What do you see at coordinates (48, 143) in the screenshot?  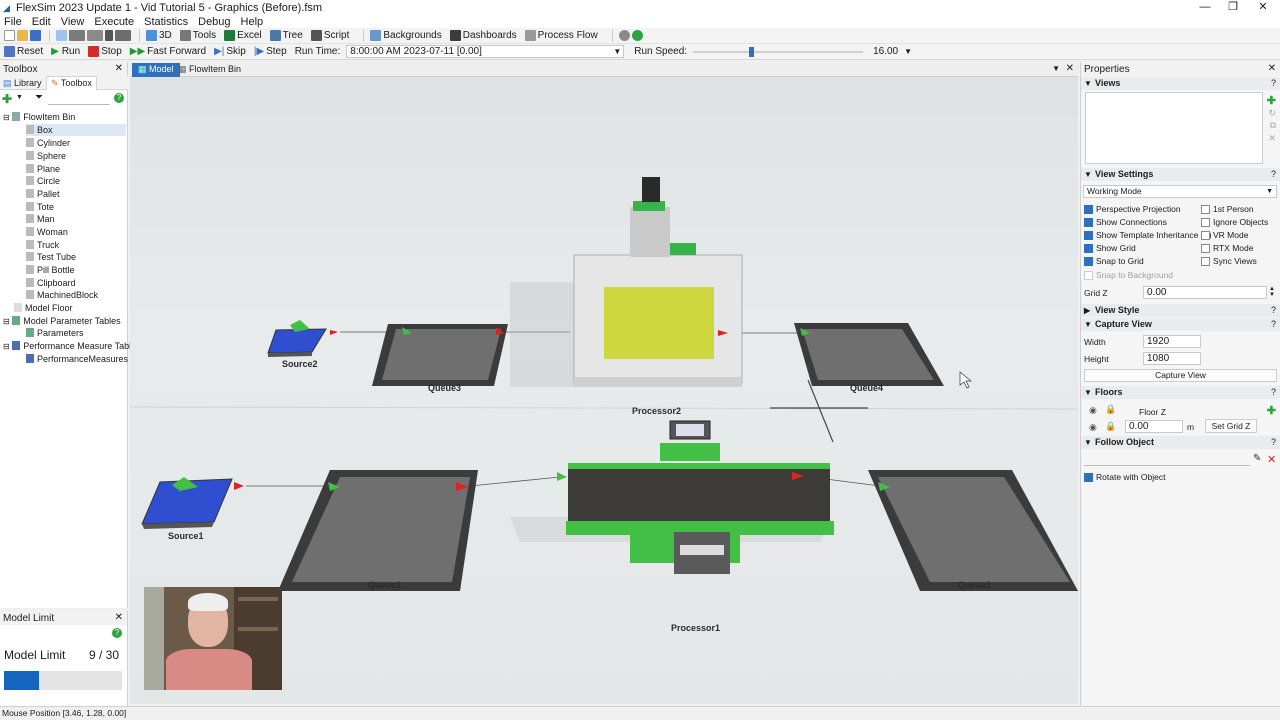 I see `tree-item-cylinder: Cylinder` at bounding box center [48, 143].